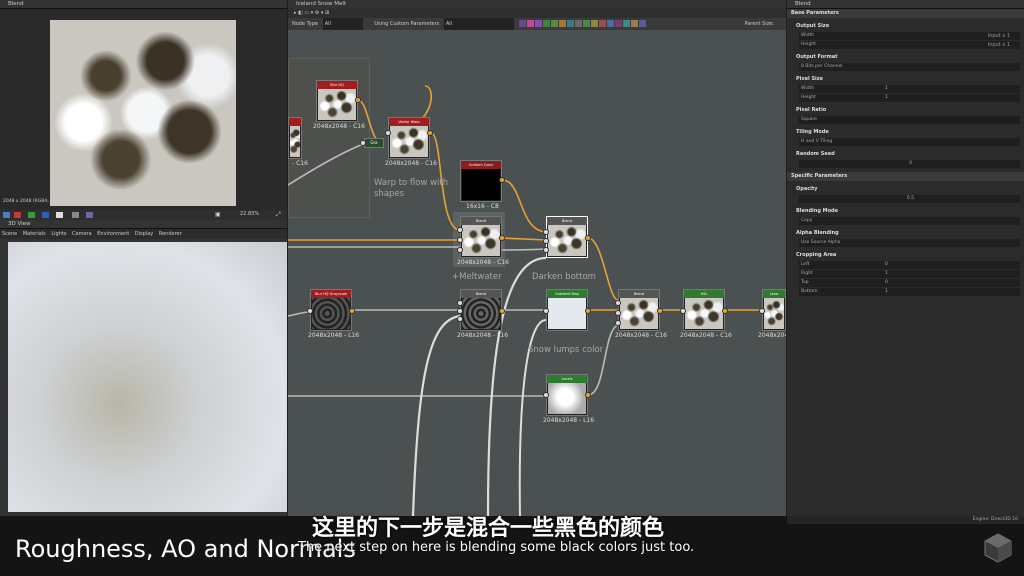 The width and height of the screenshot is (1024, 576). I want to click on view2d-panel: 2048 x 2048 (RGBA, 16bpc), so click(143, 114).